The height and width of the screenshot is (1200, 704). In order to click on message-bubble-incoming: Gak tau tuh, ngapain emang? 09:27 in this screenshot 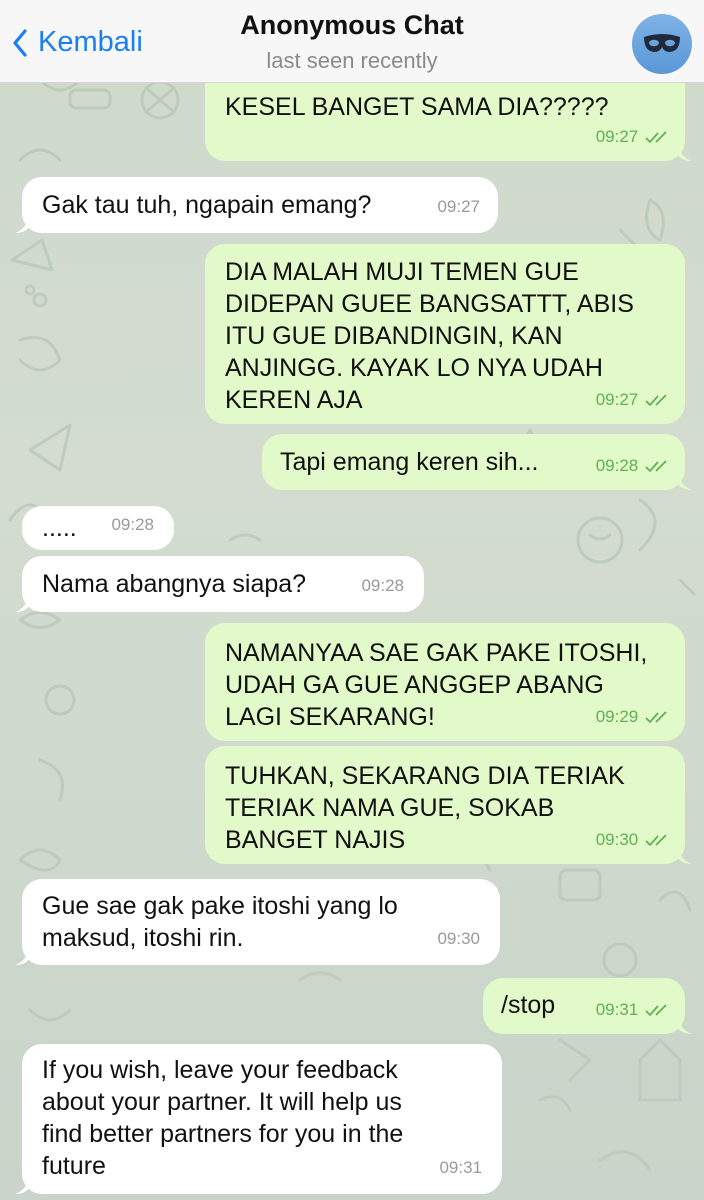, I will do `click(256, 205)`.